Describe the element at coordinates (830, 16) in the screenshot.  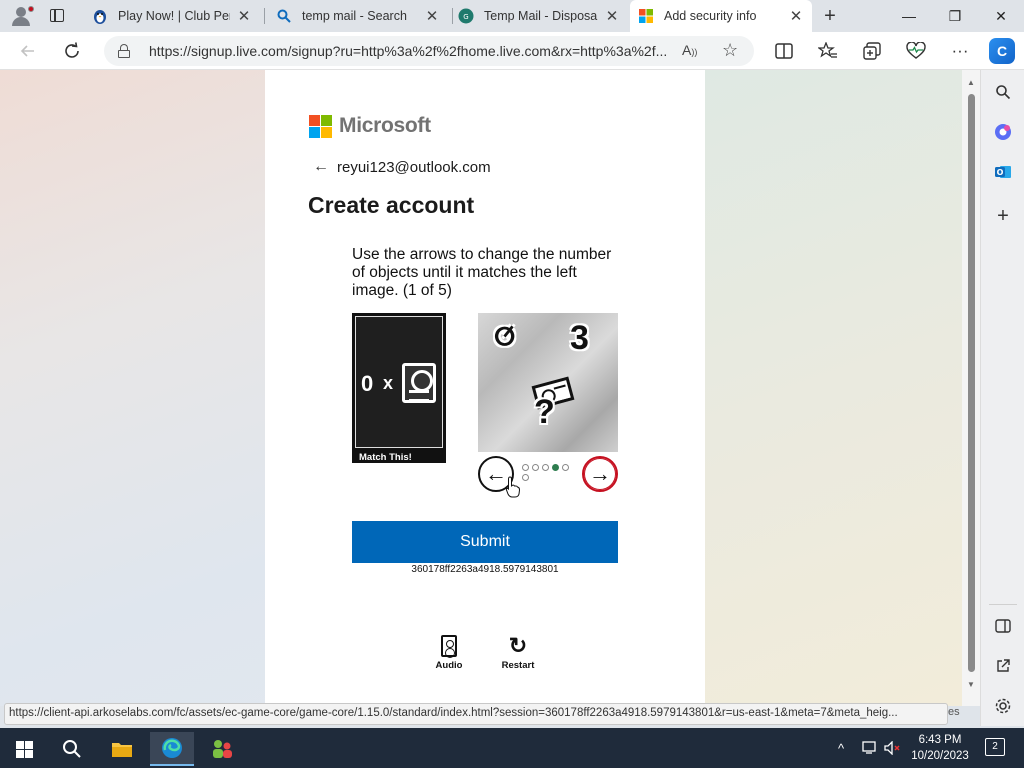
I see `new-tab-button: +` at that location.